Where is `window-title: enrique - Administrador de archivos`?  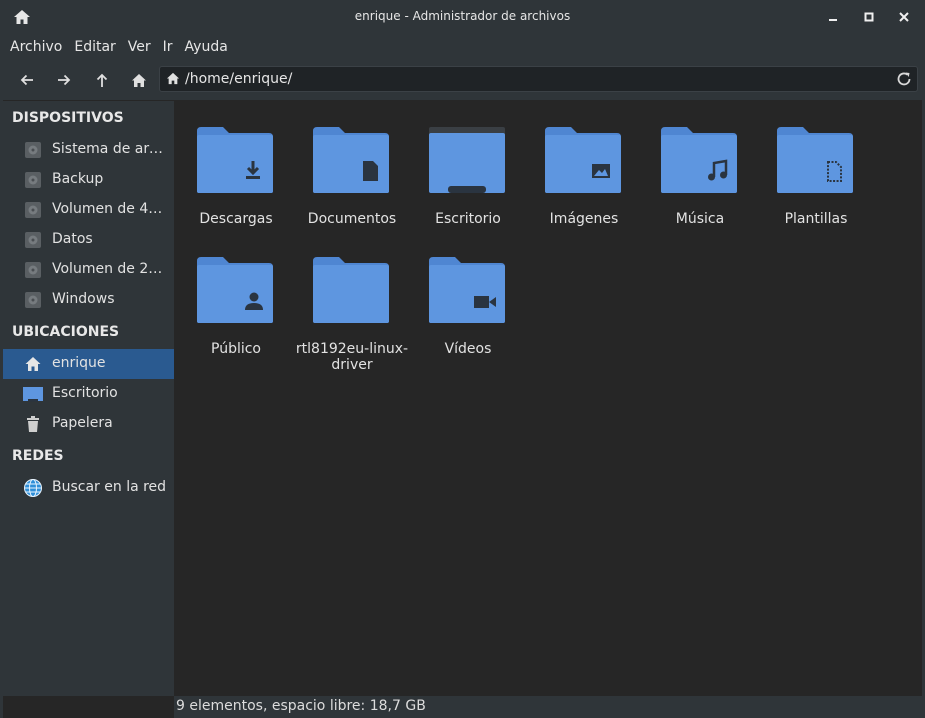 window-title: enrique - Administrador de archivos is located at coordinates (462, 16).